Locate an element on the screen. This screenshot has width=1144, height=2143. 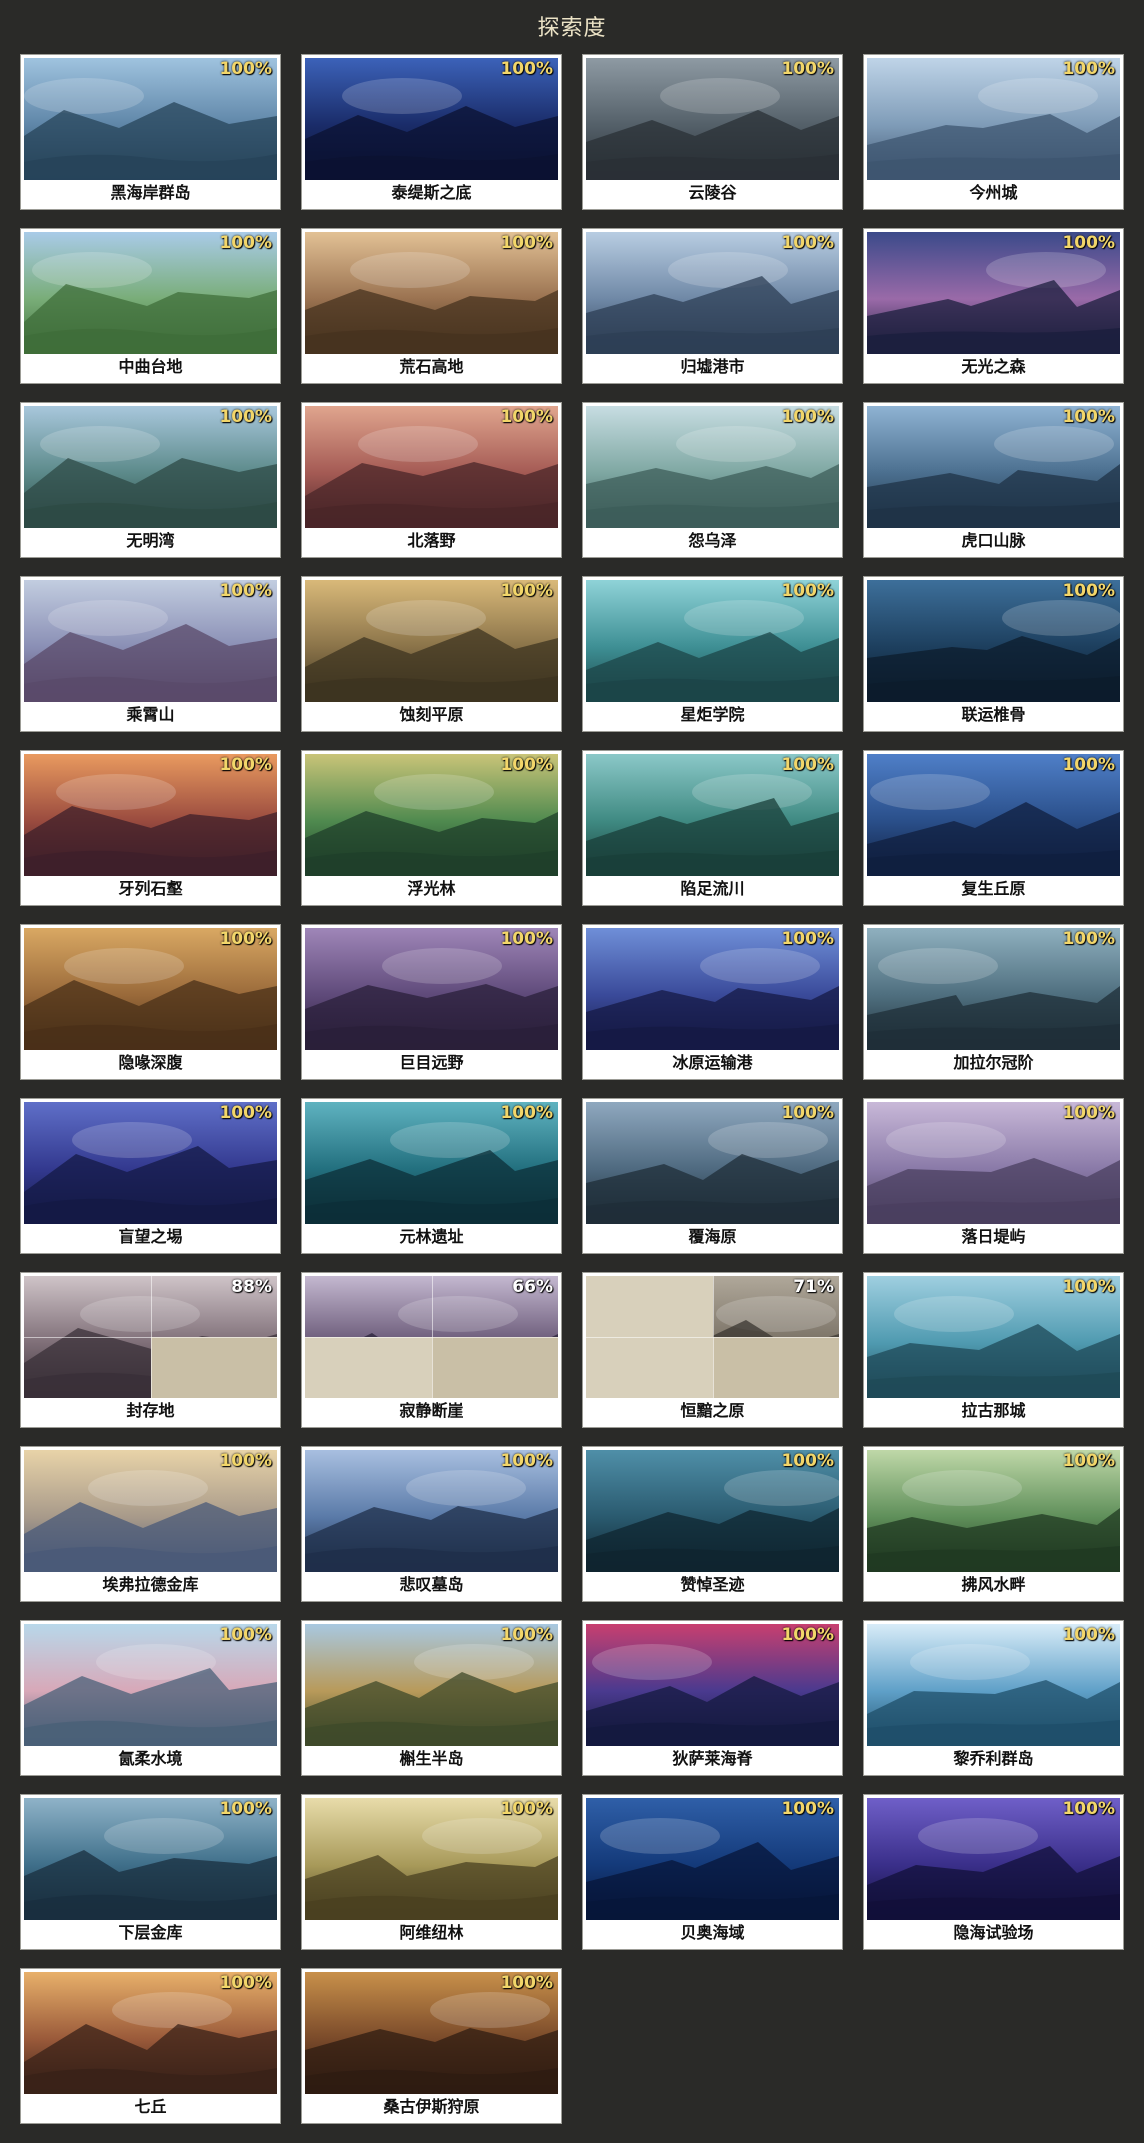
region-card: 100% 元林遗址 is located at coordinates (431, 1176).